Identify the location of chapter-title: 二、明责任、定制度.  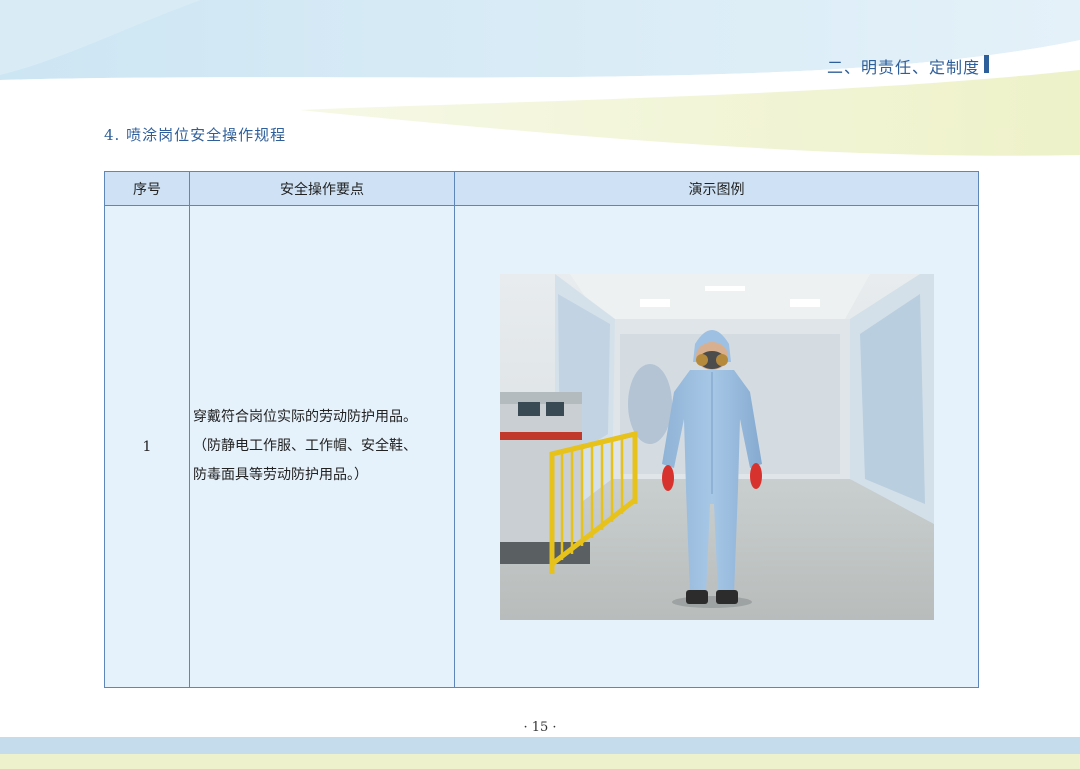
(903, 67).